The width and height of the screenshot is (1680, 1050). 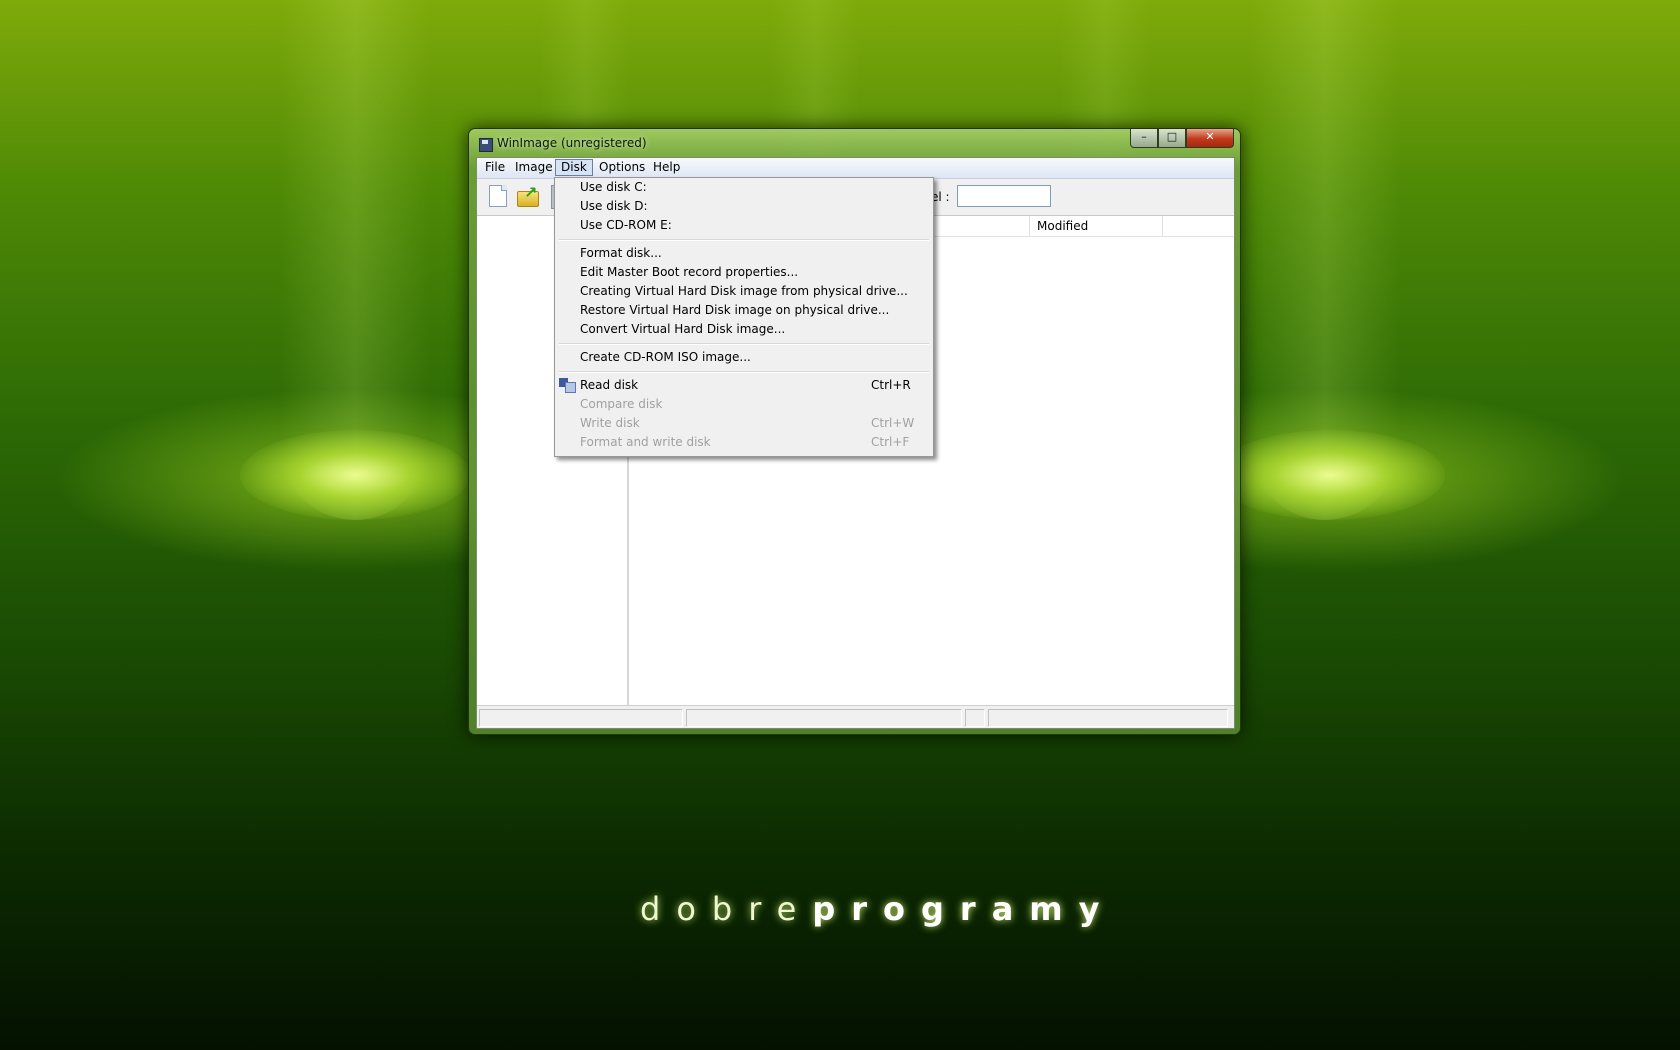 I want to click on menu-item-read-disk: Read disk, so click(x=609, y=385).